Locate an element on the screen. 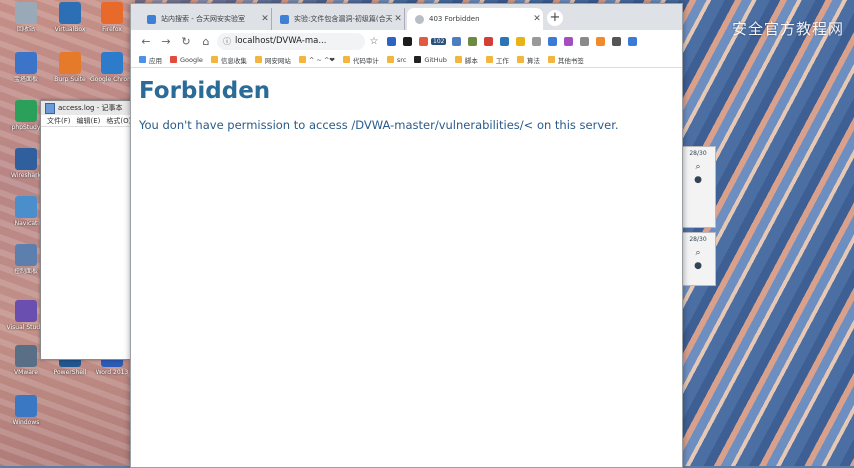 Image resolution: width=854 pixels, height=468 pixels. tab-lab: 实验:文件包含漏洞-初级篇(合天) ✕ is located at coordinates (338, 19).